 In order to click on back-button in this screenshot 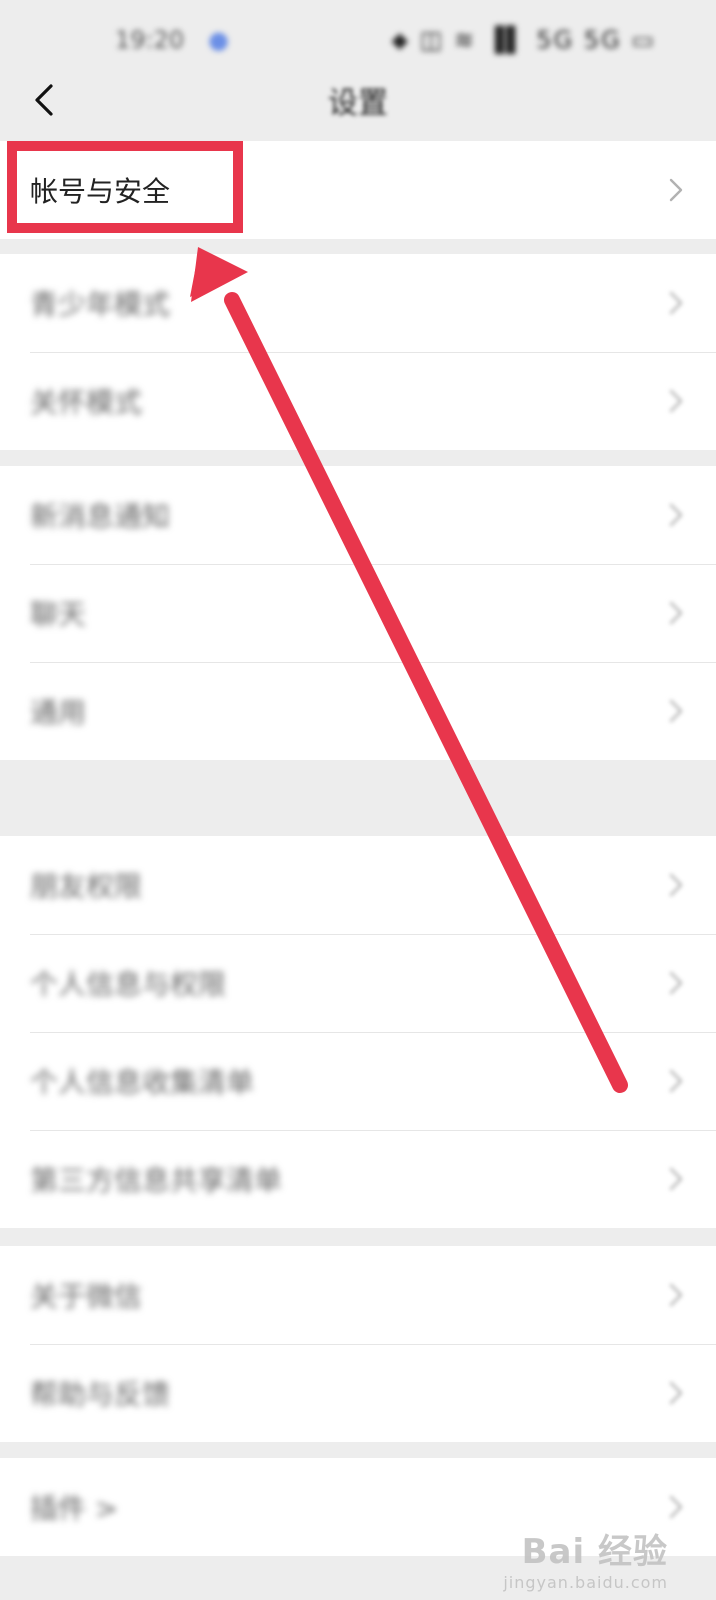, I will do `click(44, 100)`.